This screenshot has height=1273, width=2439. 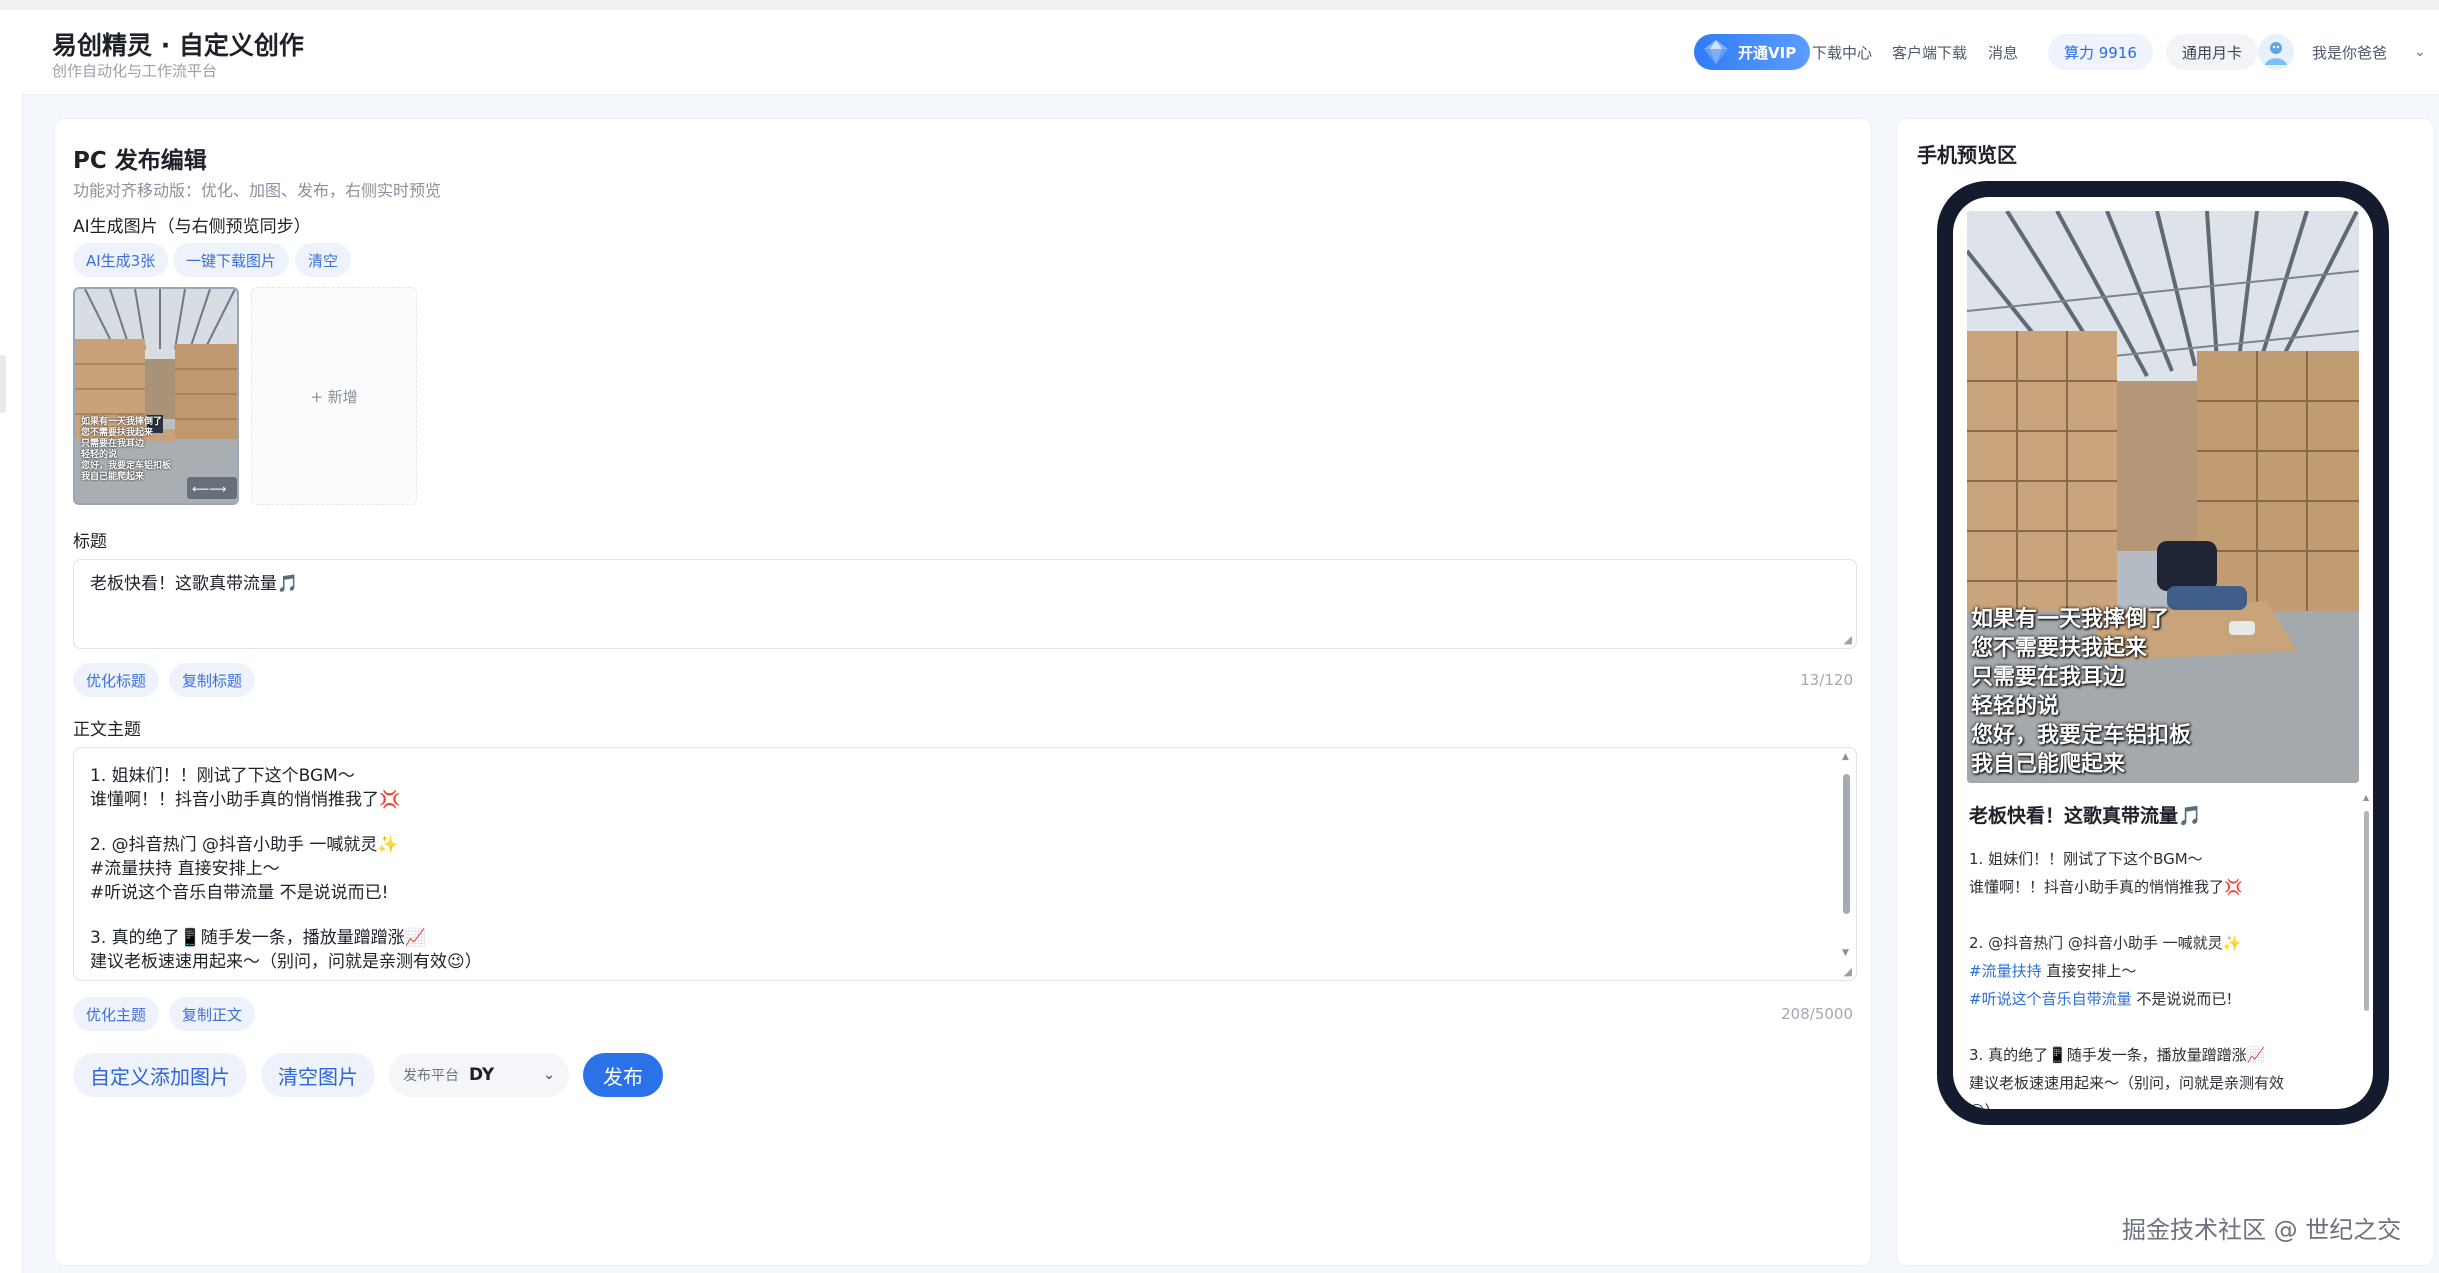 I want to click on platform-label: 发布平台, so click(x=431, y=1076).